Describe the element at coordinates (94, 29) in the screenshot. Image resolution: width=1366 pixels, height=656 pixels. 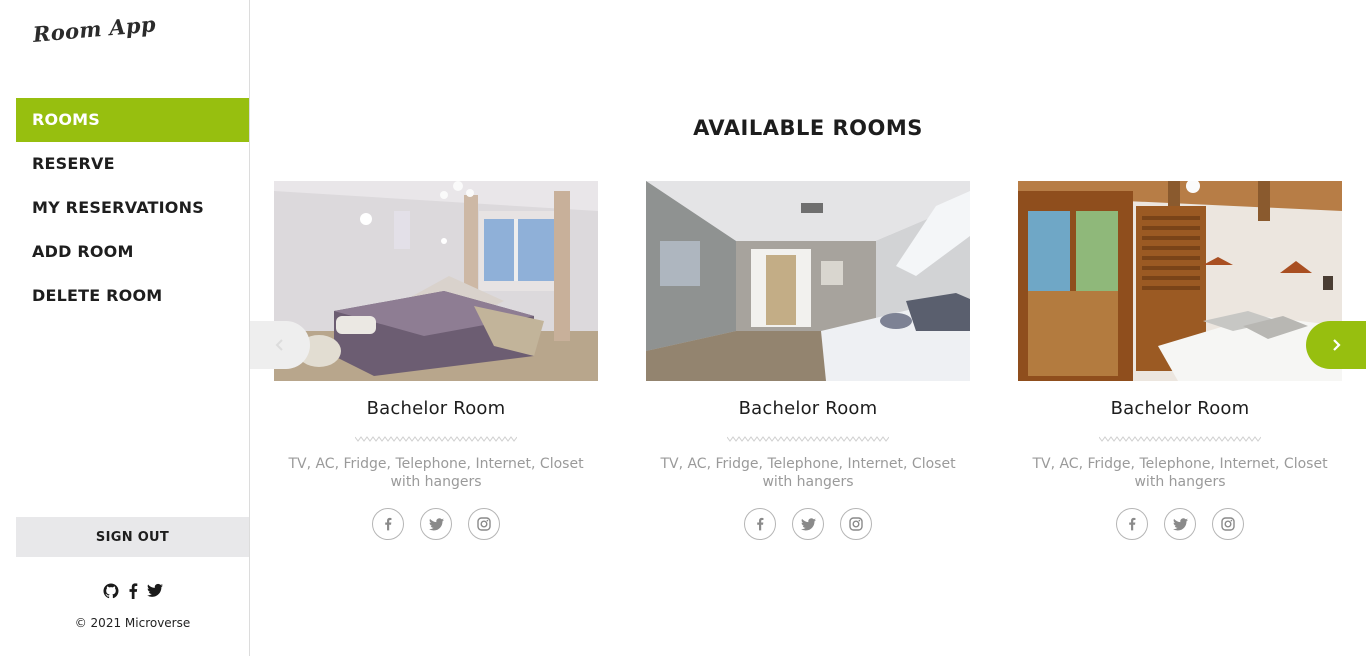
I see `app-logo: Room App` at that location.